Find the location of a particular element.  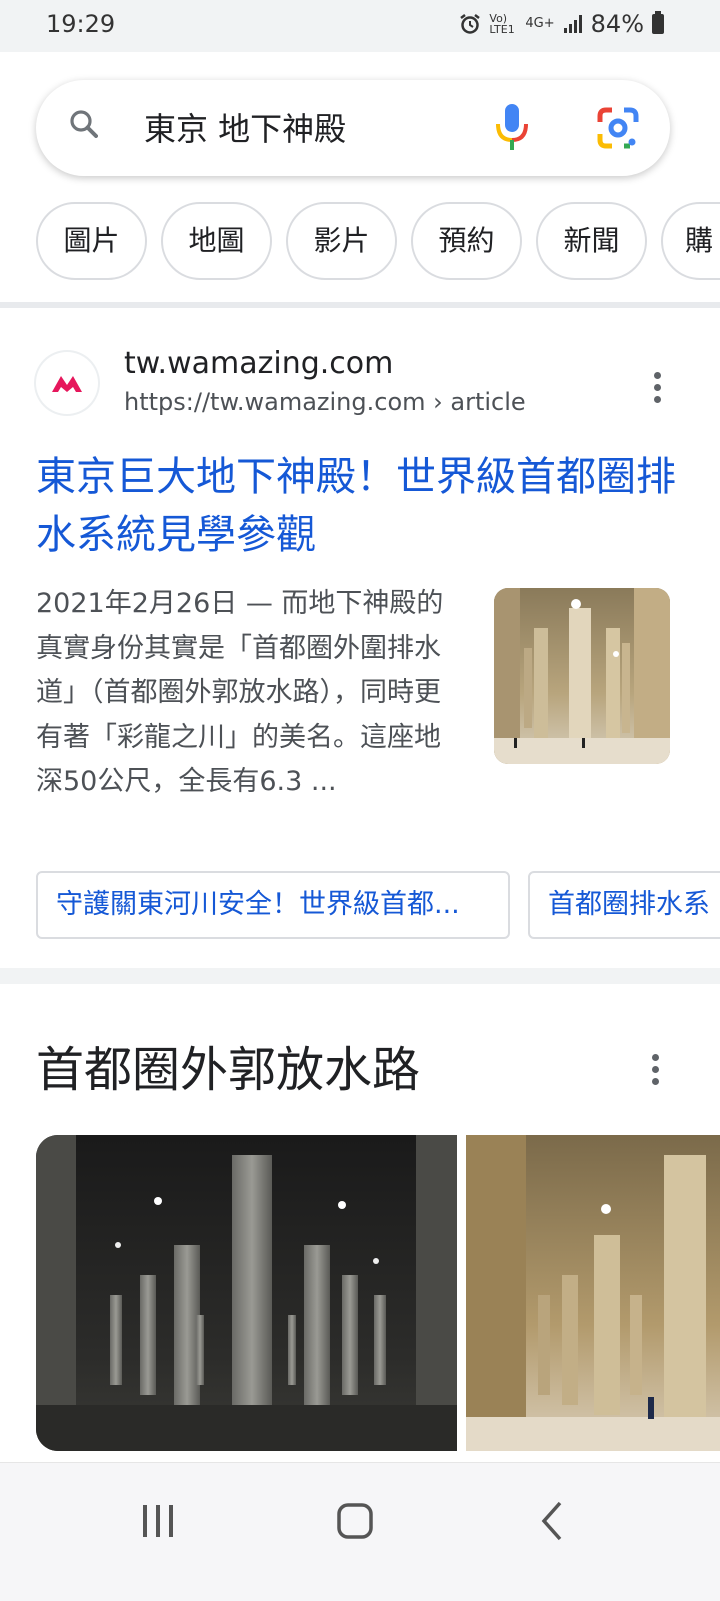

system-nav-bar is located at coordinates (360, 1531).